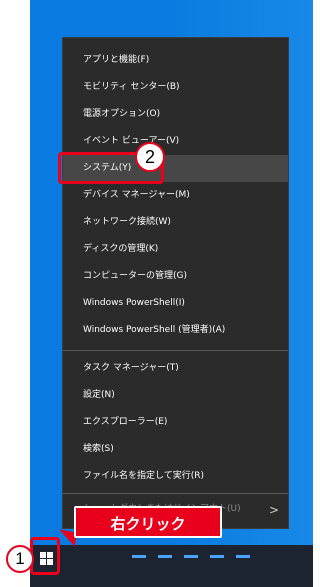 Image resolution: width=320 pixels, height=587 pixels. Describe the element at coordinates (175, 476) in the screenshot. I see `menu-item-run: ファイル名を指定して実行(R)` at that location.